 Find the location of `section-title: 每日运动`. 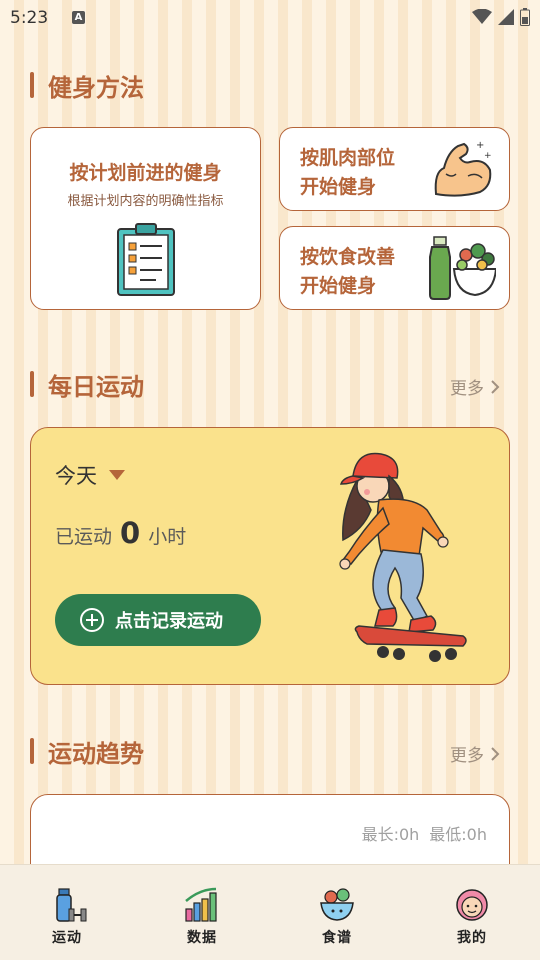

section-title: 每日运动 is located at coordinates (96, 386).